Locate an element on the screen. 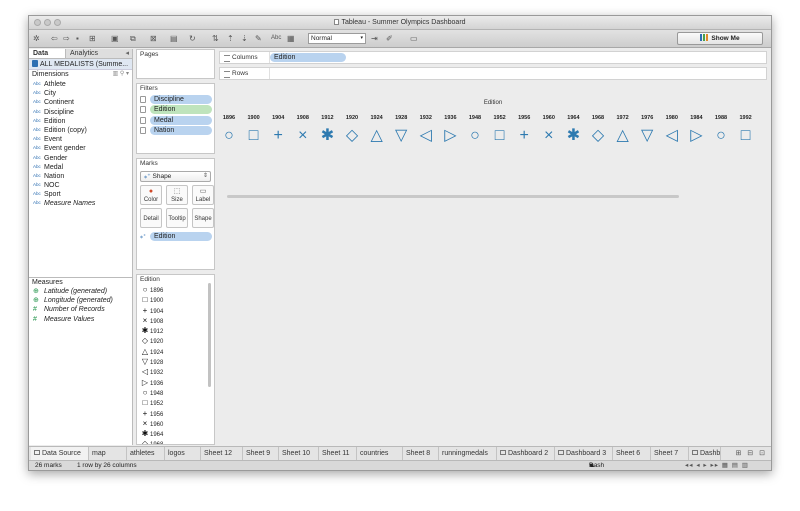  sheet-tab: Dashboard 3 is located at coordinates (584, 453).